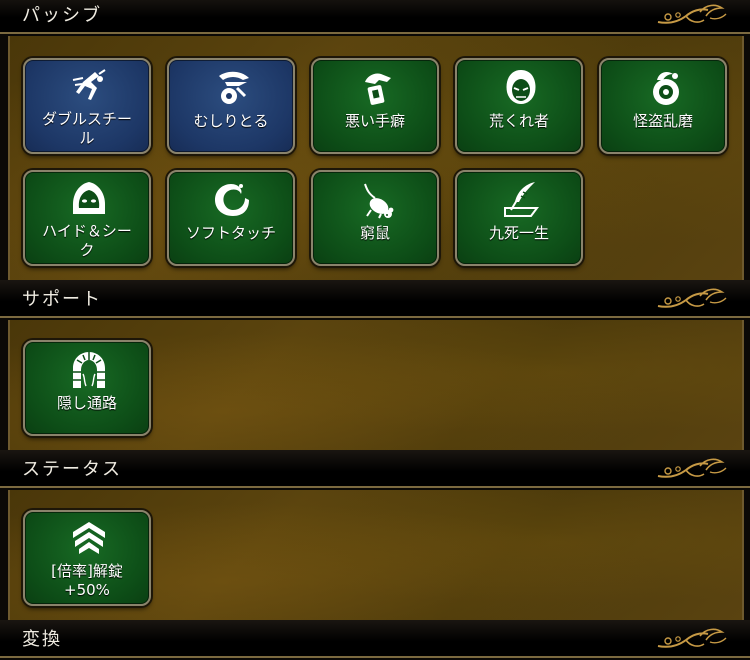 This screenshot has width=750, height=660. What do you see at coordinates (232, 200) in the screenshot?
I see `crescent-curl-icon` at bounding box center [232, 200].